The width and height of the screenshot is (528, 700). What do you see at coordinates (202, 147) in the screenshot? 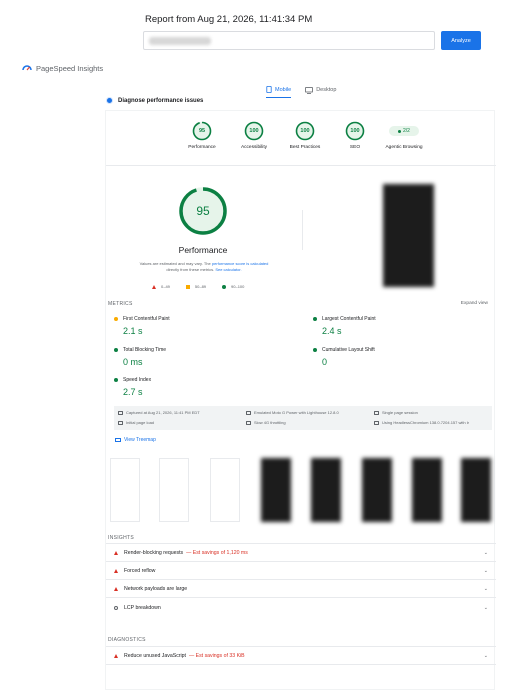
I see `category-label: Performance` at bounding box center [202, 147].